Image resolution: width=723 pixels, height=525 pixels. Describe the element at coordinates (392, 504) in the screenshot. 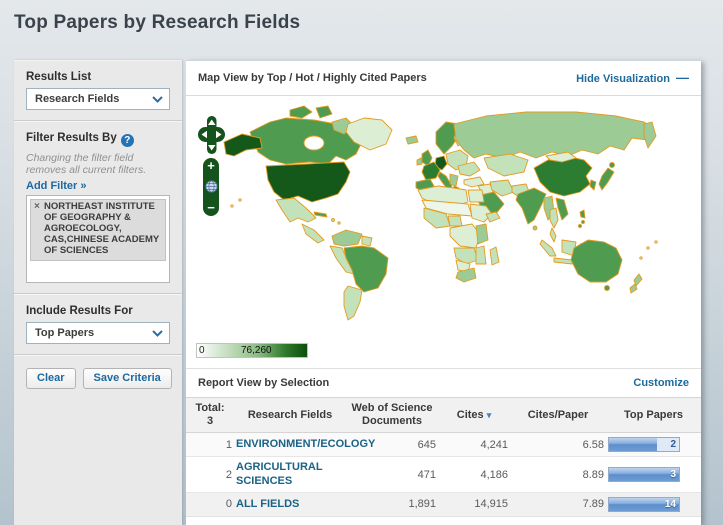

I see `documents-cell: 1,891` at that location.